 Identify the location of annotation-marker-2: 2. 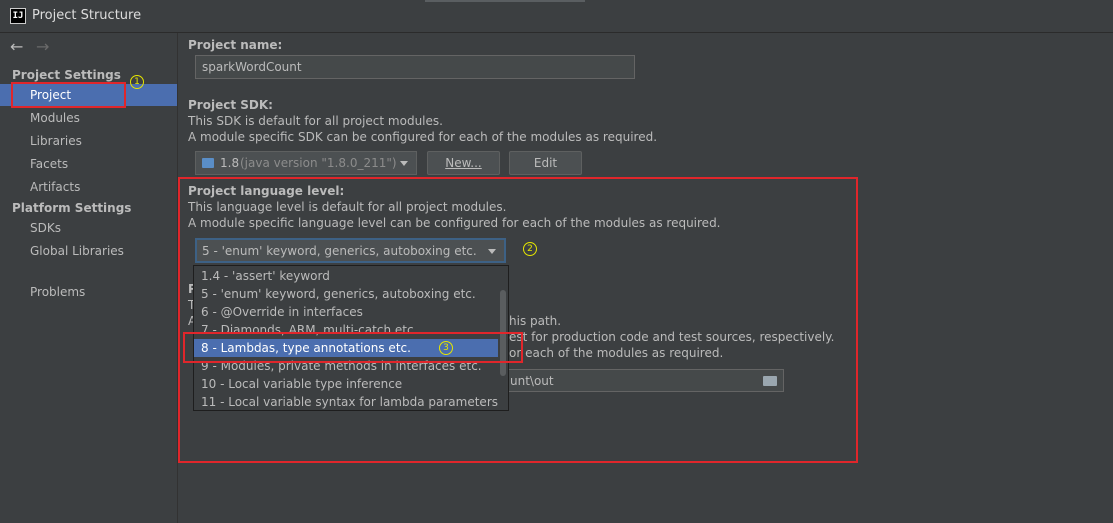
(530, 249).